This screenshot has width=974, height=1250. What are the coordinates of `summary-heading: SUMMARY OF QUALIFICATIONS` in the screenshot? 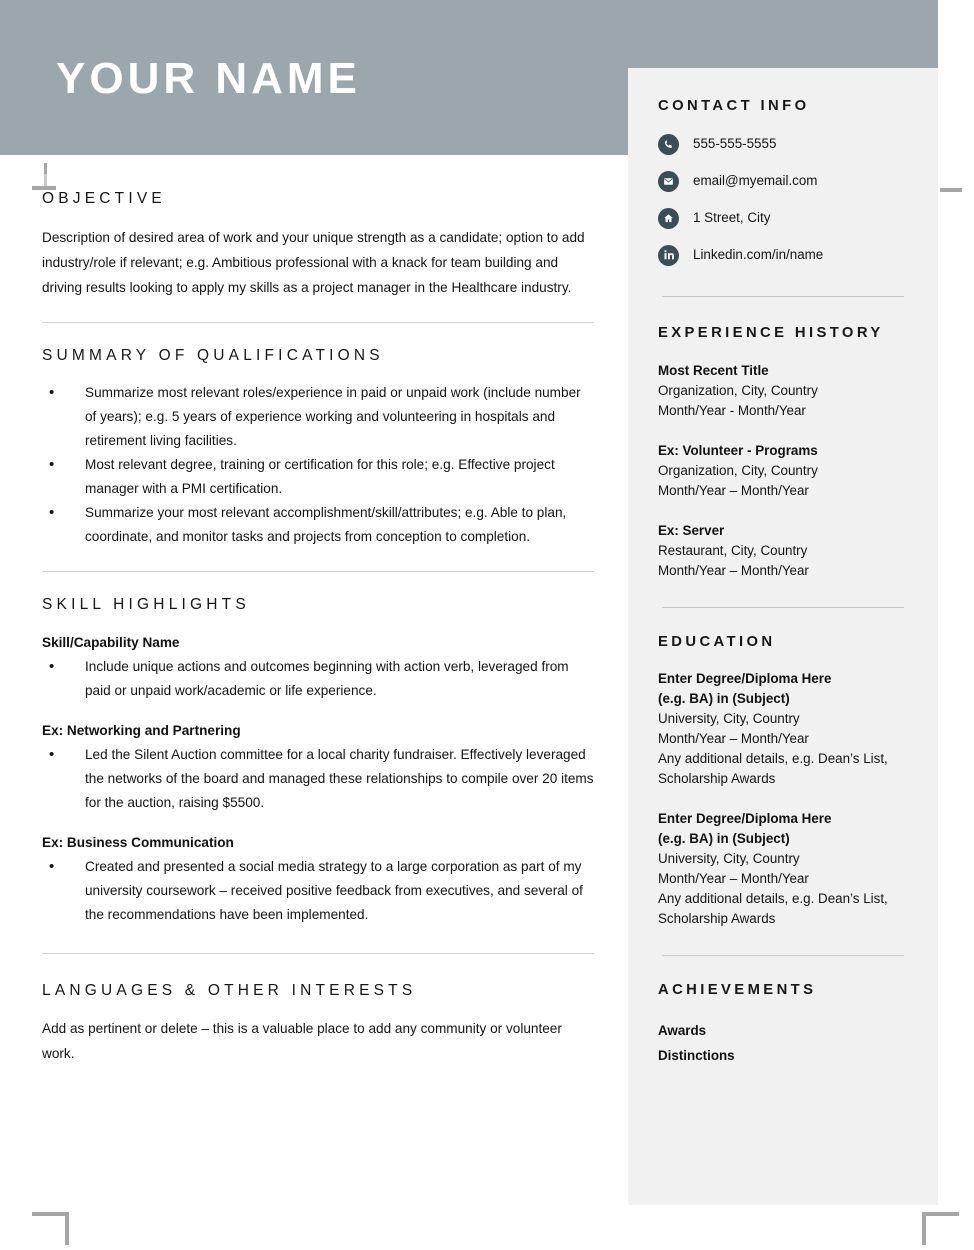 It's located at (213, 355).